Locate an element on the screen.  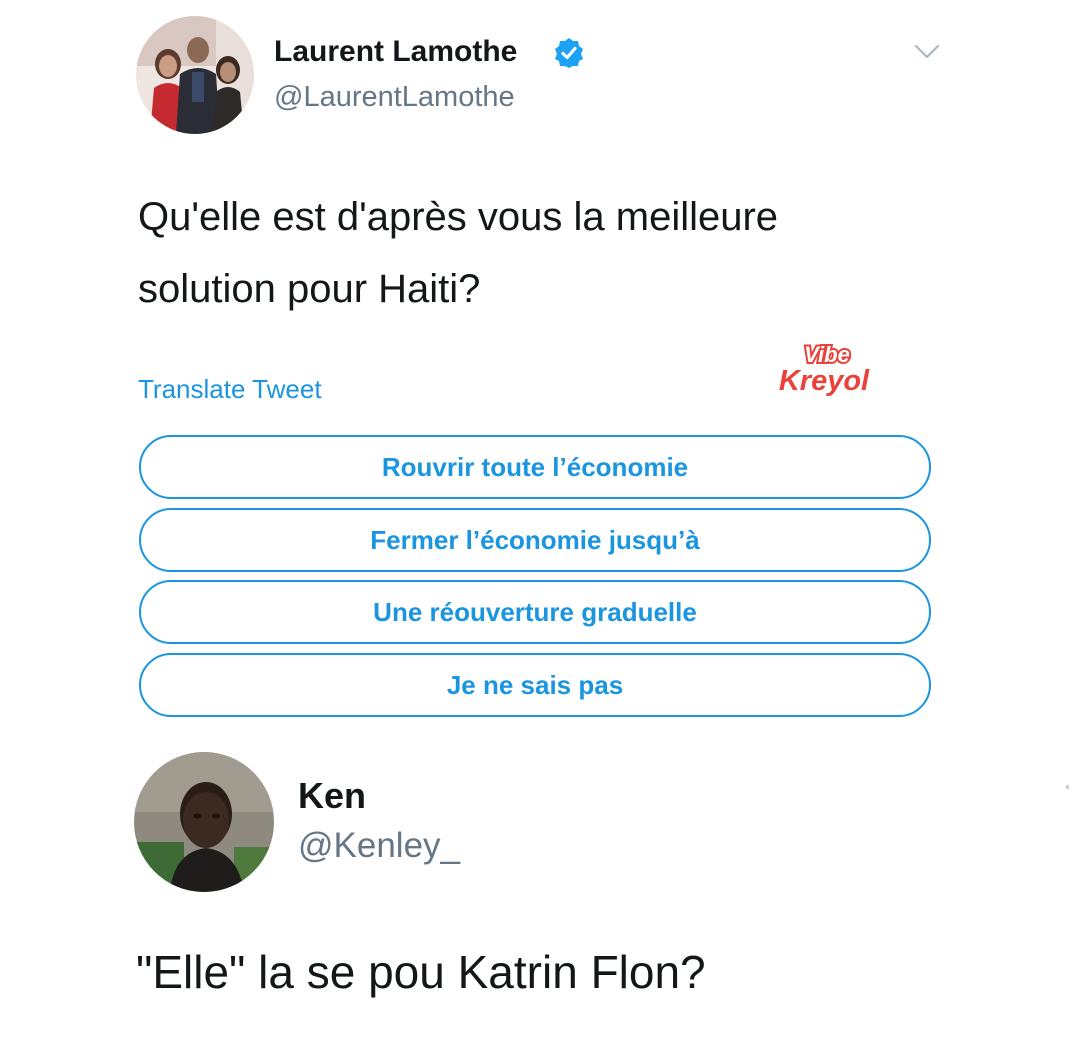
author-display-name: Laurent Lamothe is located at coordinates (395, 52).